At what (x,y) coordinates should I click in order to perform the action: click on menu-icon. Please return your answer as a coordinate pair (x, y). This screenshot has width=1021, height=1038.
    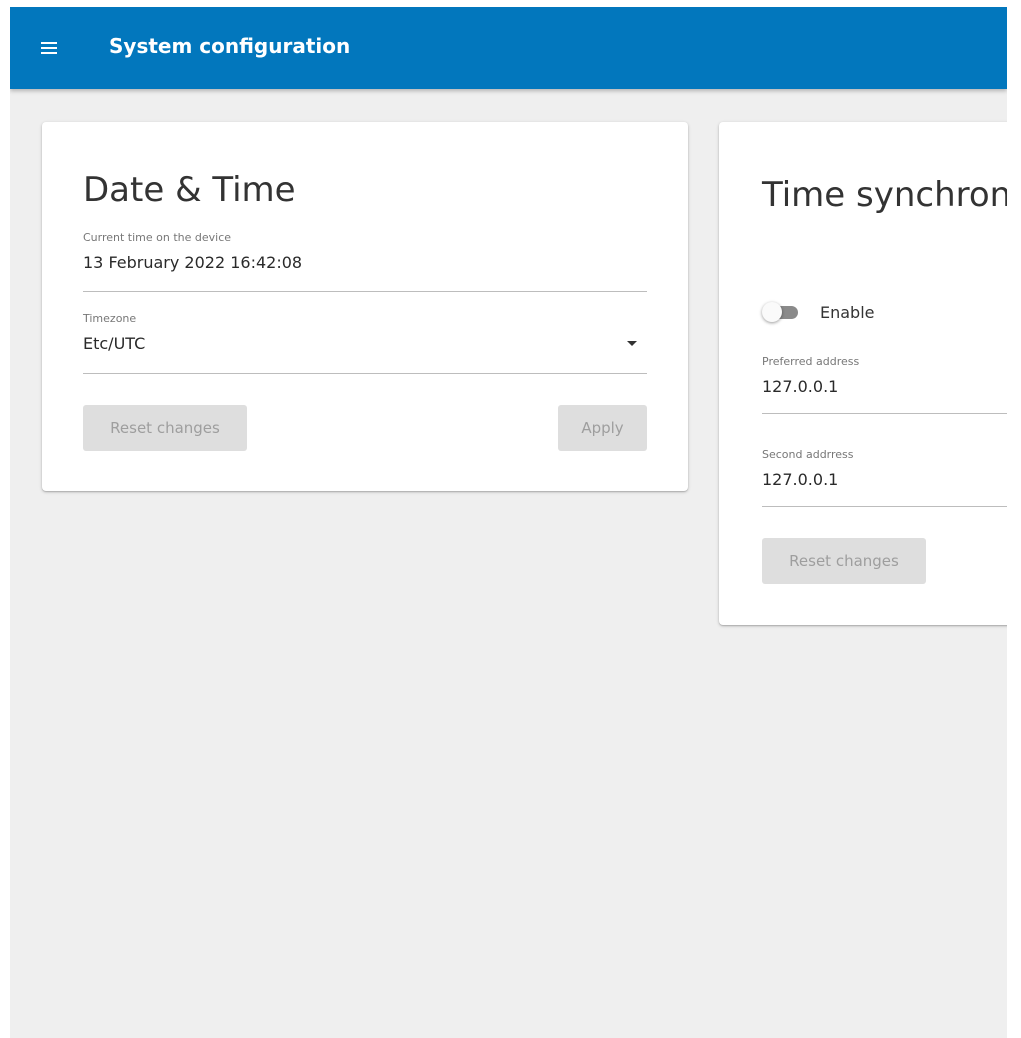
    Looking at the image, I should click on (49, 48).